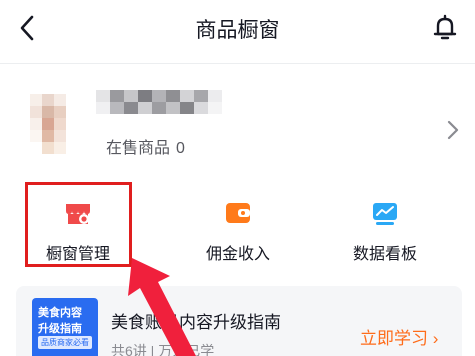  I want to click on chart-board-icon, so click(385, 214).